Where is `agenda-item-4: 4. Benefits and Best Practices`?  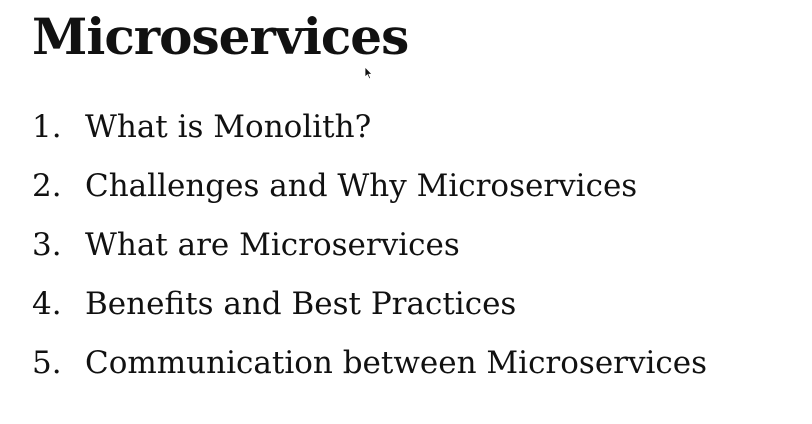
agenda-item-4: 4. Benefits and Best Practices is located at coordinates (369, 304).